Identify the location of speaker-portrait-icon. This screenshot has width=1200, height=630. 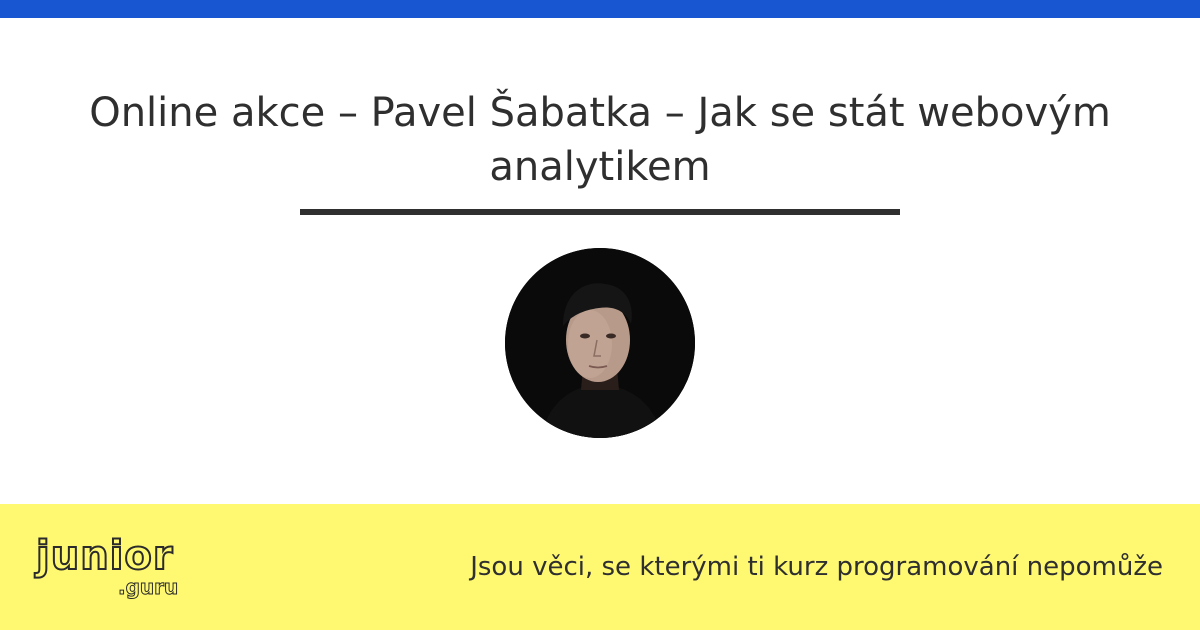
(600, 343).